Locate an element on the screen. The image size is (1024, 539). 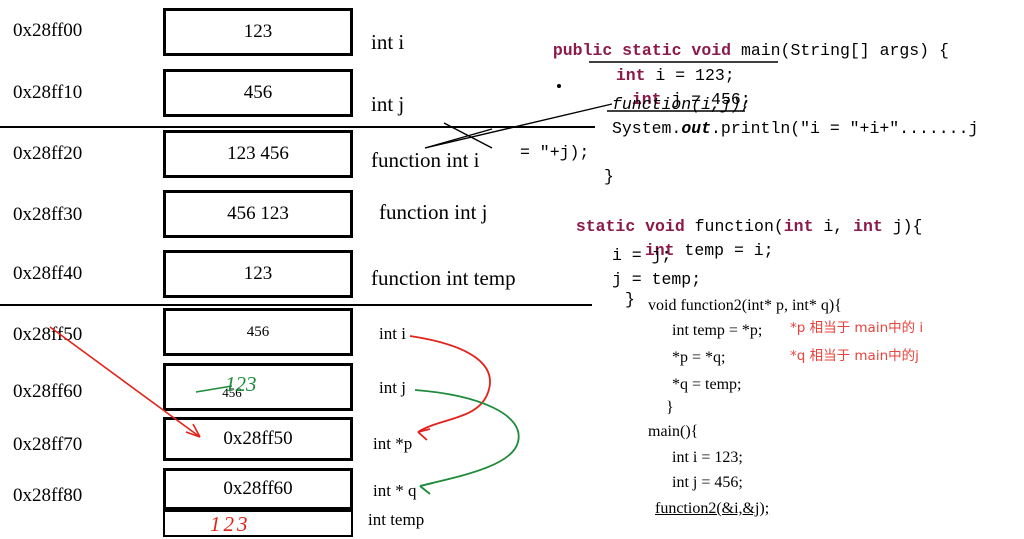
code-line-9-rest: temp = i; is located at coordinates (724, 250).